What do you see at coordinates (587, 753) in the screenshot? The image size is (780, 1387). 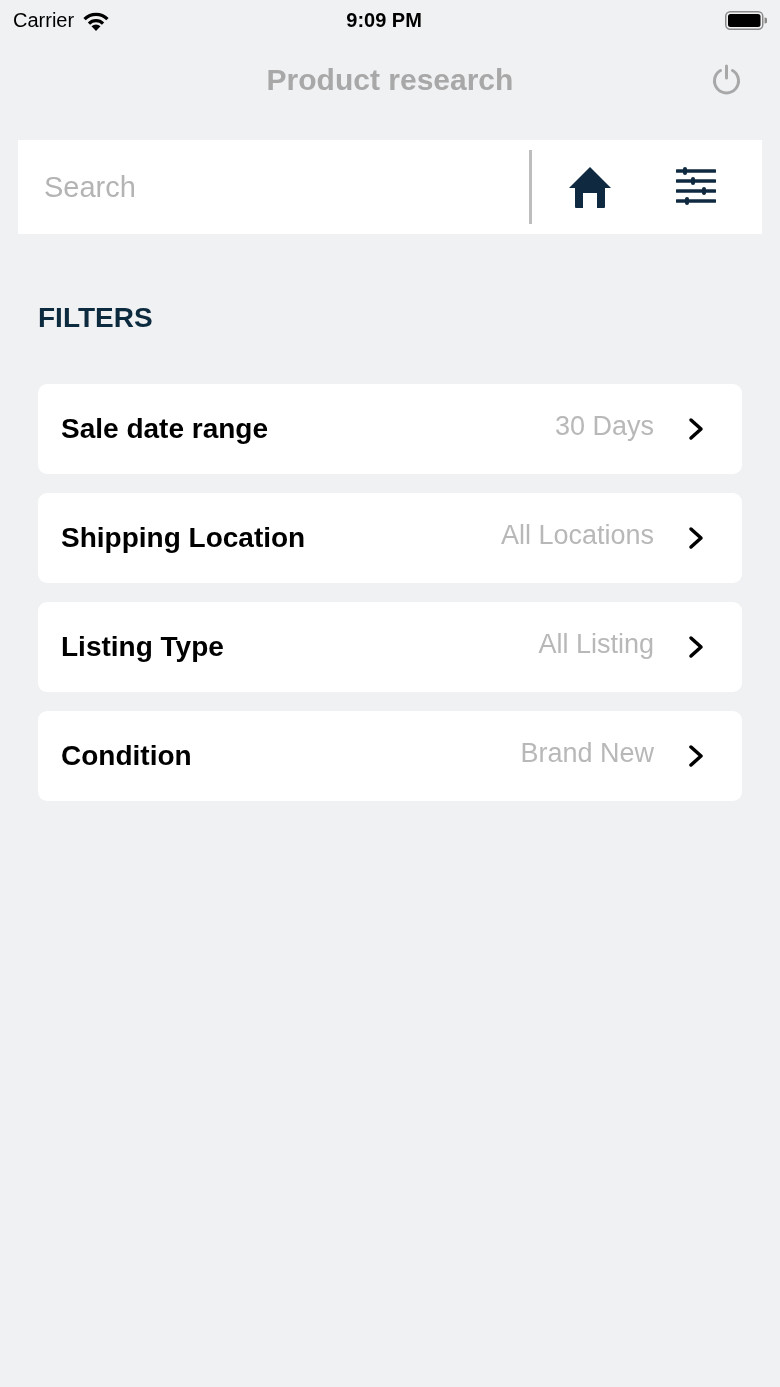 I see `filter-value: Brand New` at bounding box center [587, 753].